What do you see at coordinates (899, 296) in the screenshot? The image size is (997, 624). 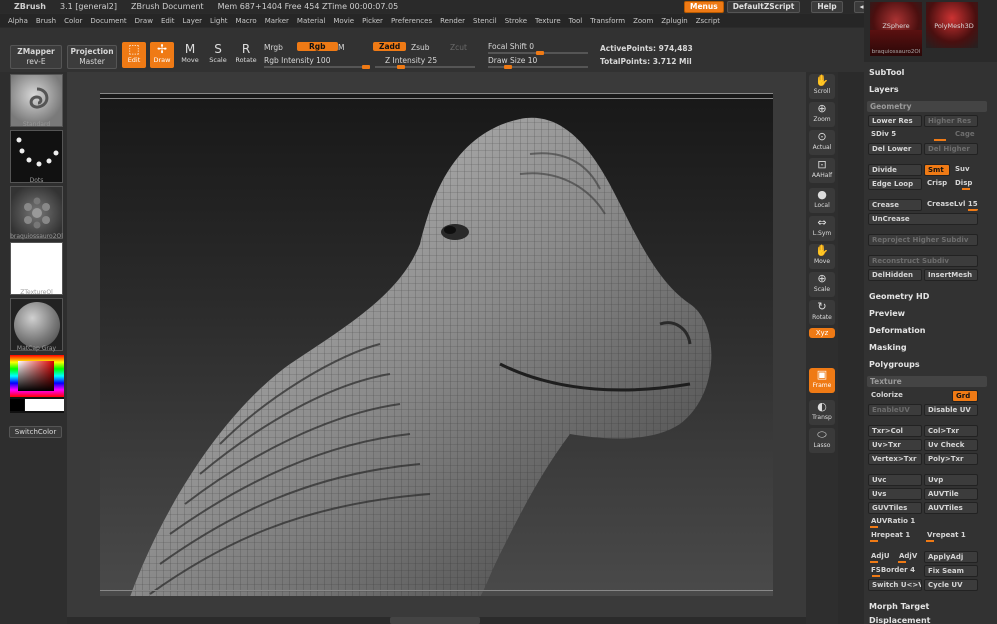 I see `geometry-hd-section: Geometry HD` at bounding box center [899, 296].